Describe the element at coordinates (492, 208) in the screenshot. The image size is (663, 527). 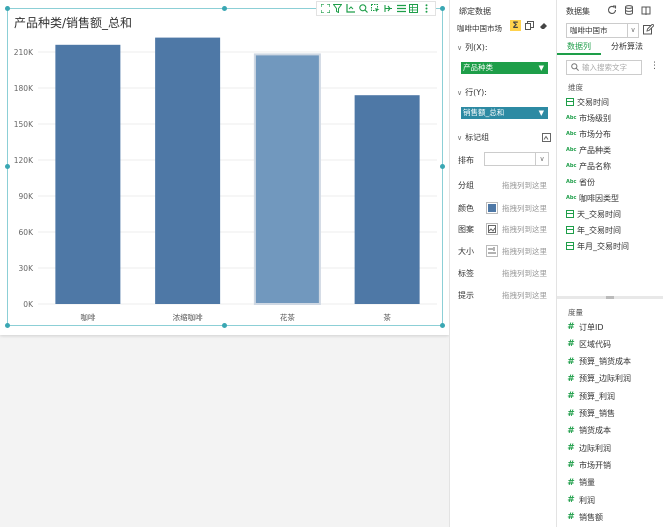
I see `color-swatch-icon` at that location.